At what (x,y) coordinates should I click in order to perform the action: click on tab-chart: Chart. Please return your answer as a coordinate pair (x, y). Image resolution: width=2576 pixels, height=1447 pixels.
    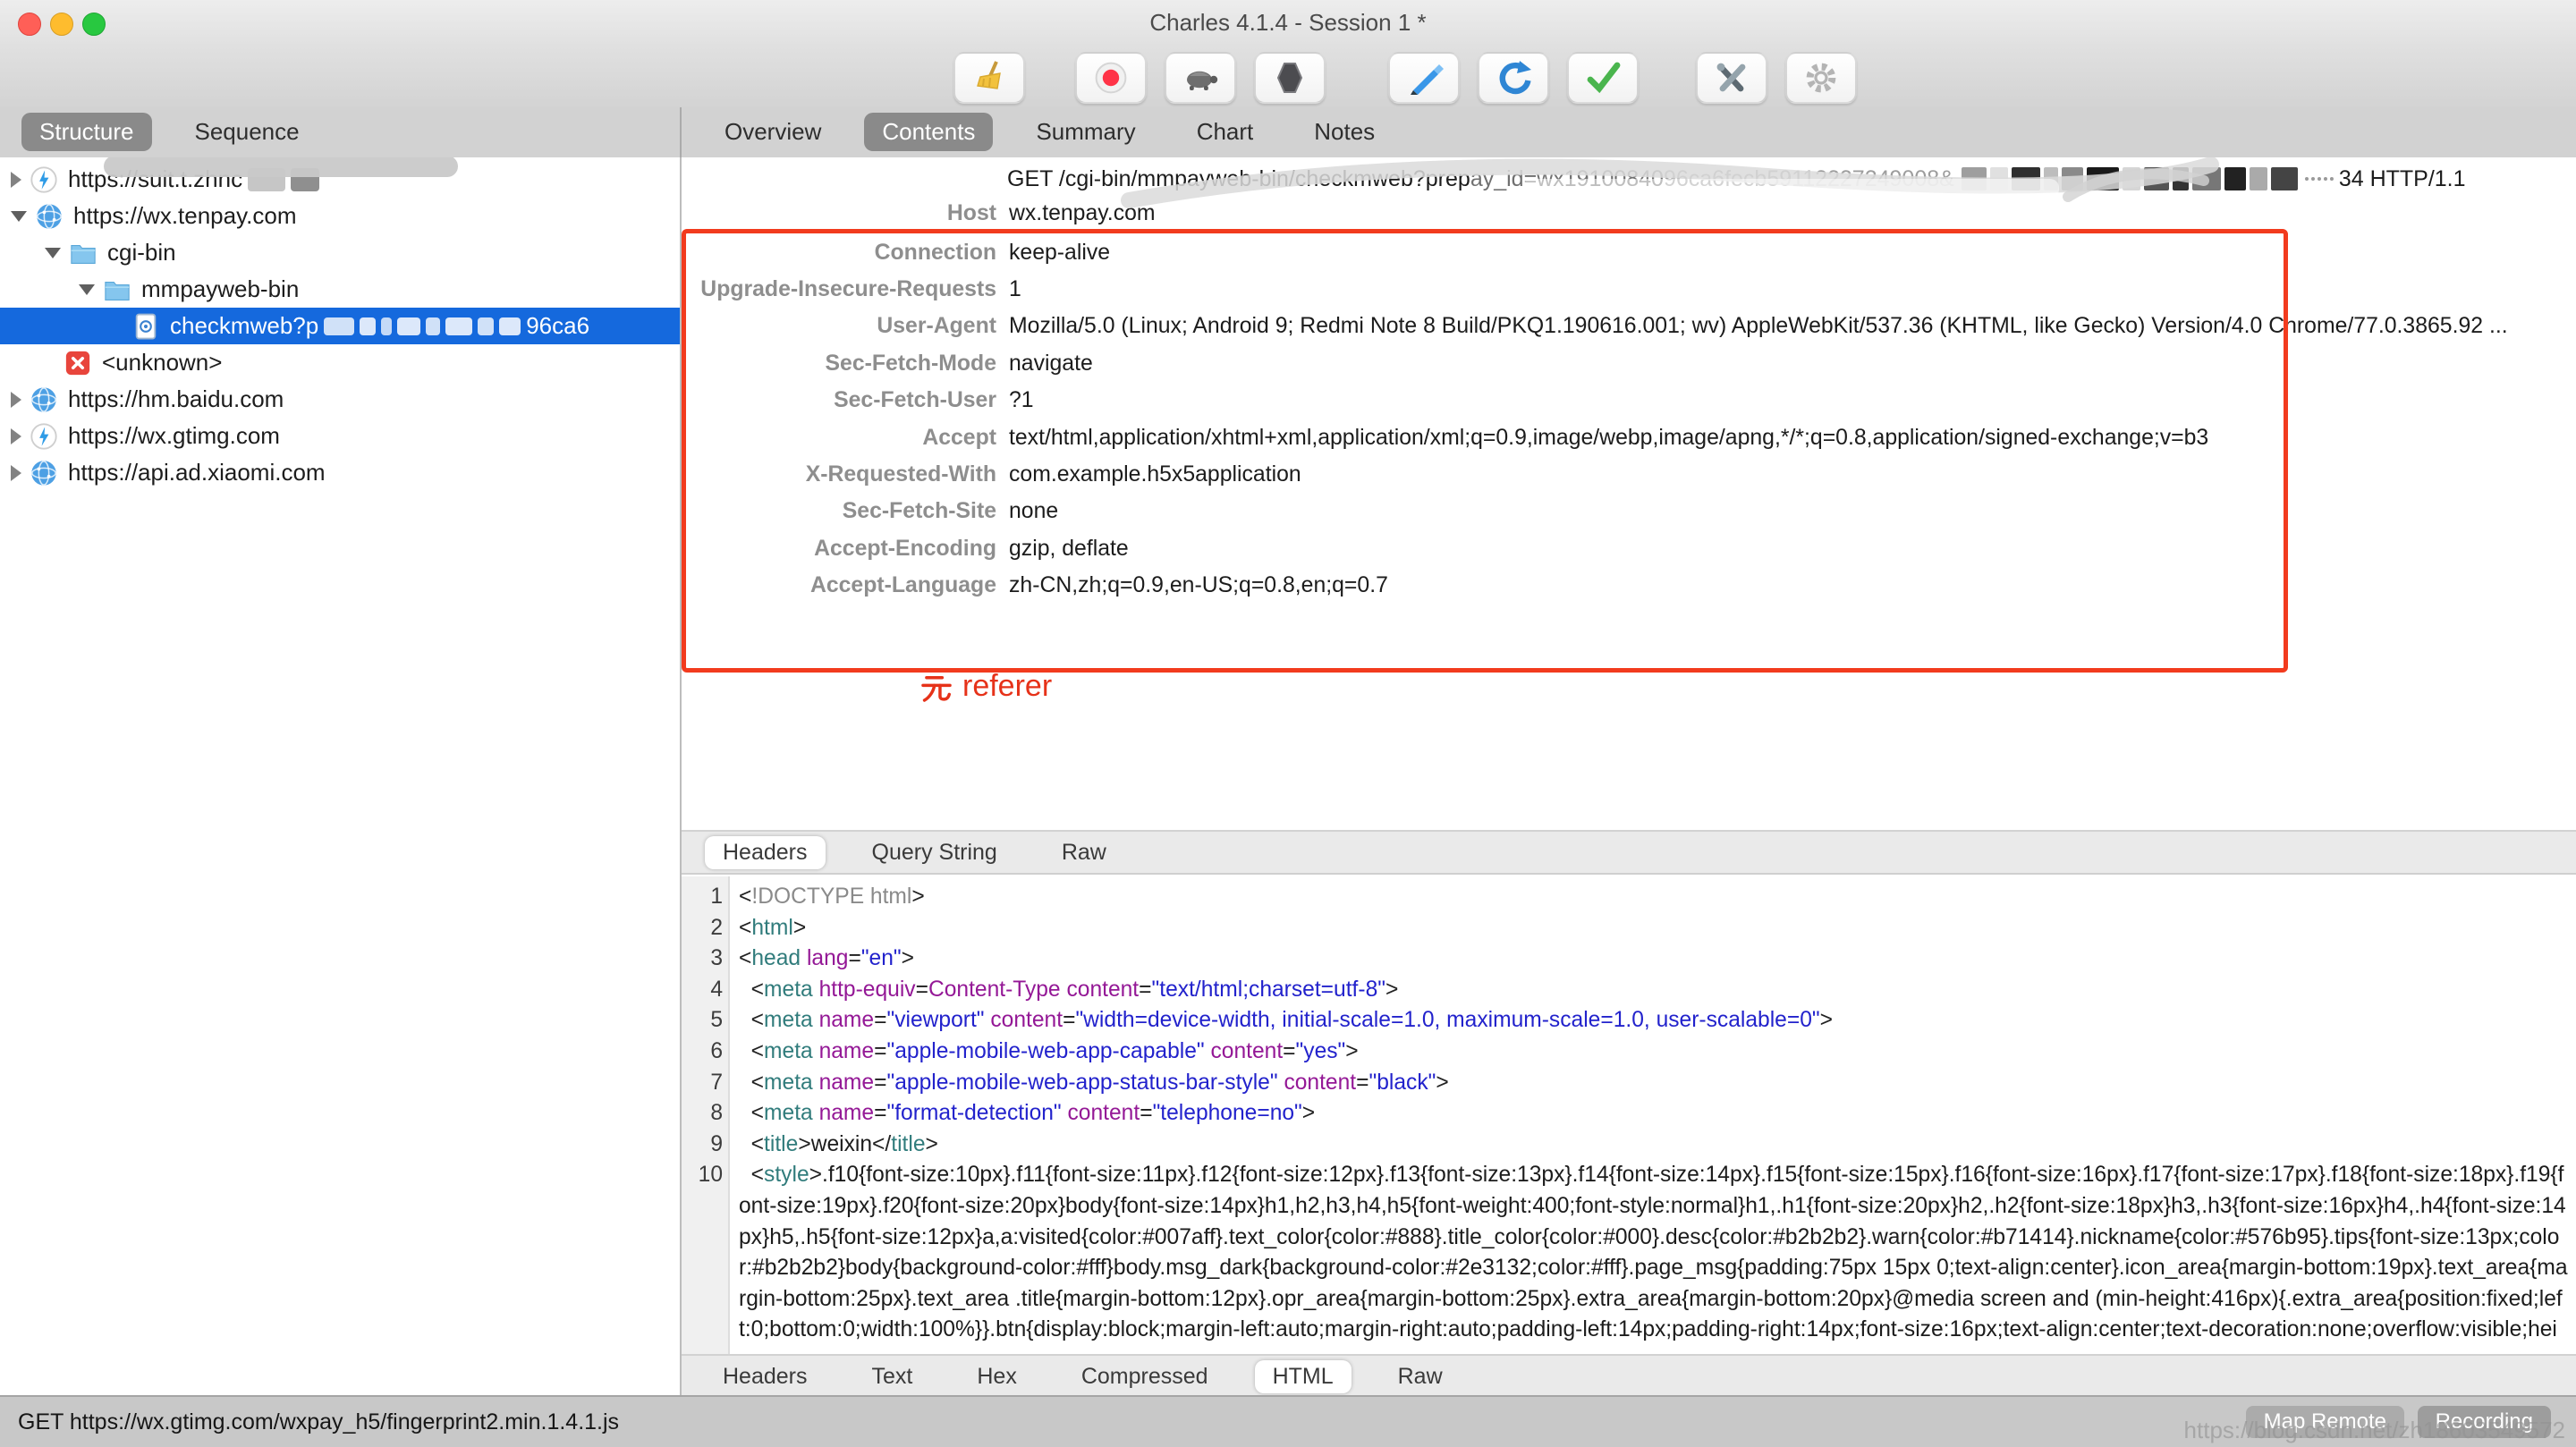
    Looking at the image, I should click on (1225, 132).